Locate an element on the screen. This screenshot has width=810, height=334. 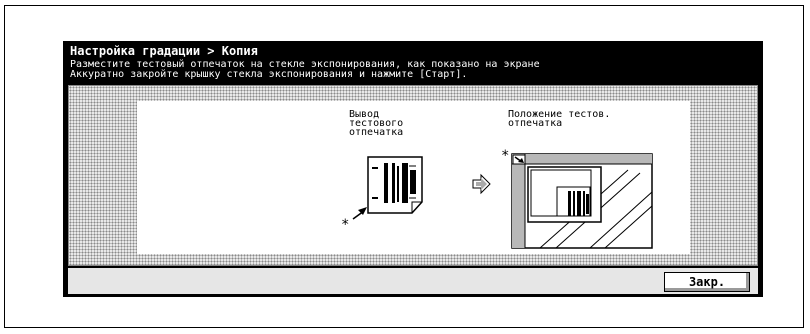
right-arrow-icon is located at coordinates (481, 184).